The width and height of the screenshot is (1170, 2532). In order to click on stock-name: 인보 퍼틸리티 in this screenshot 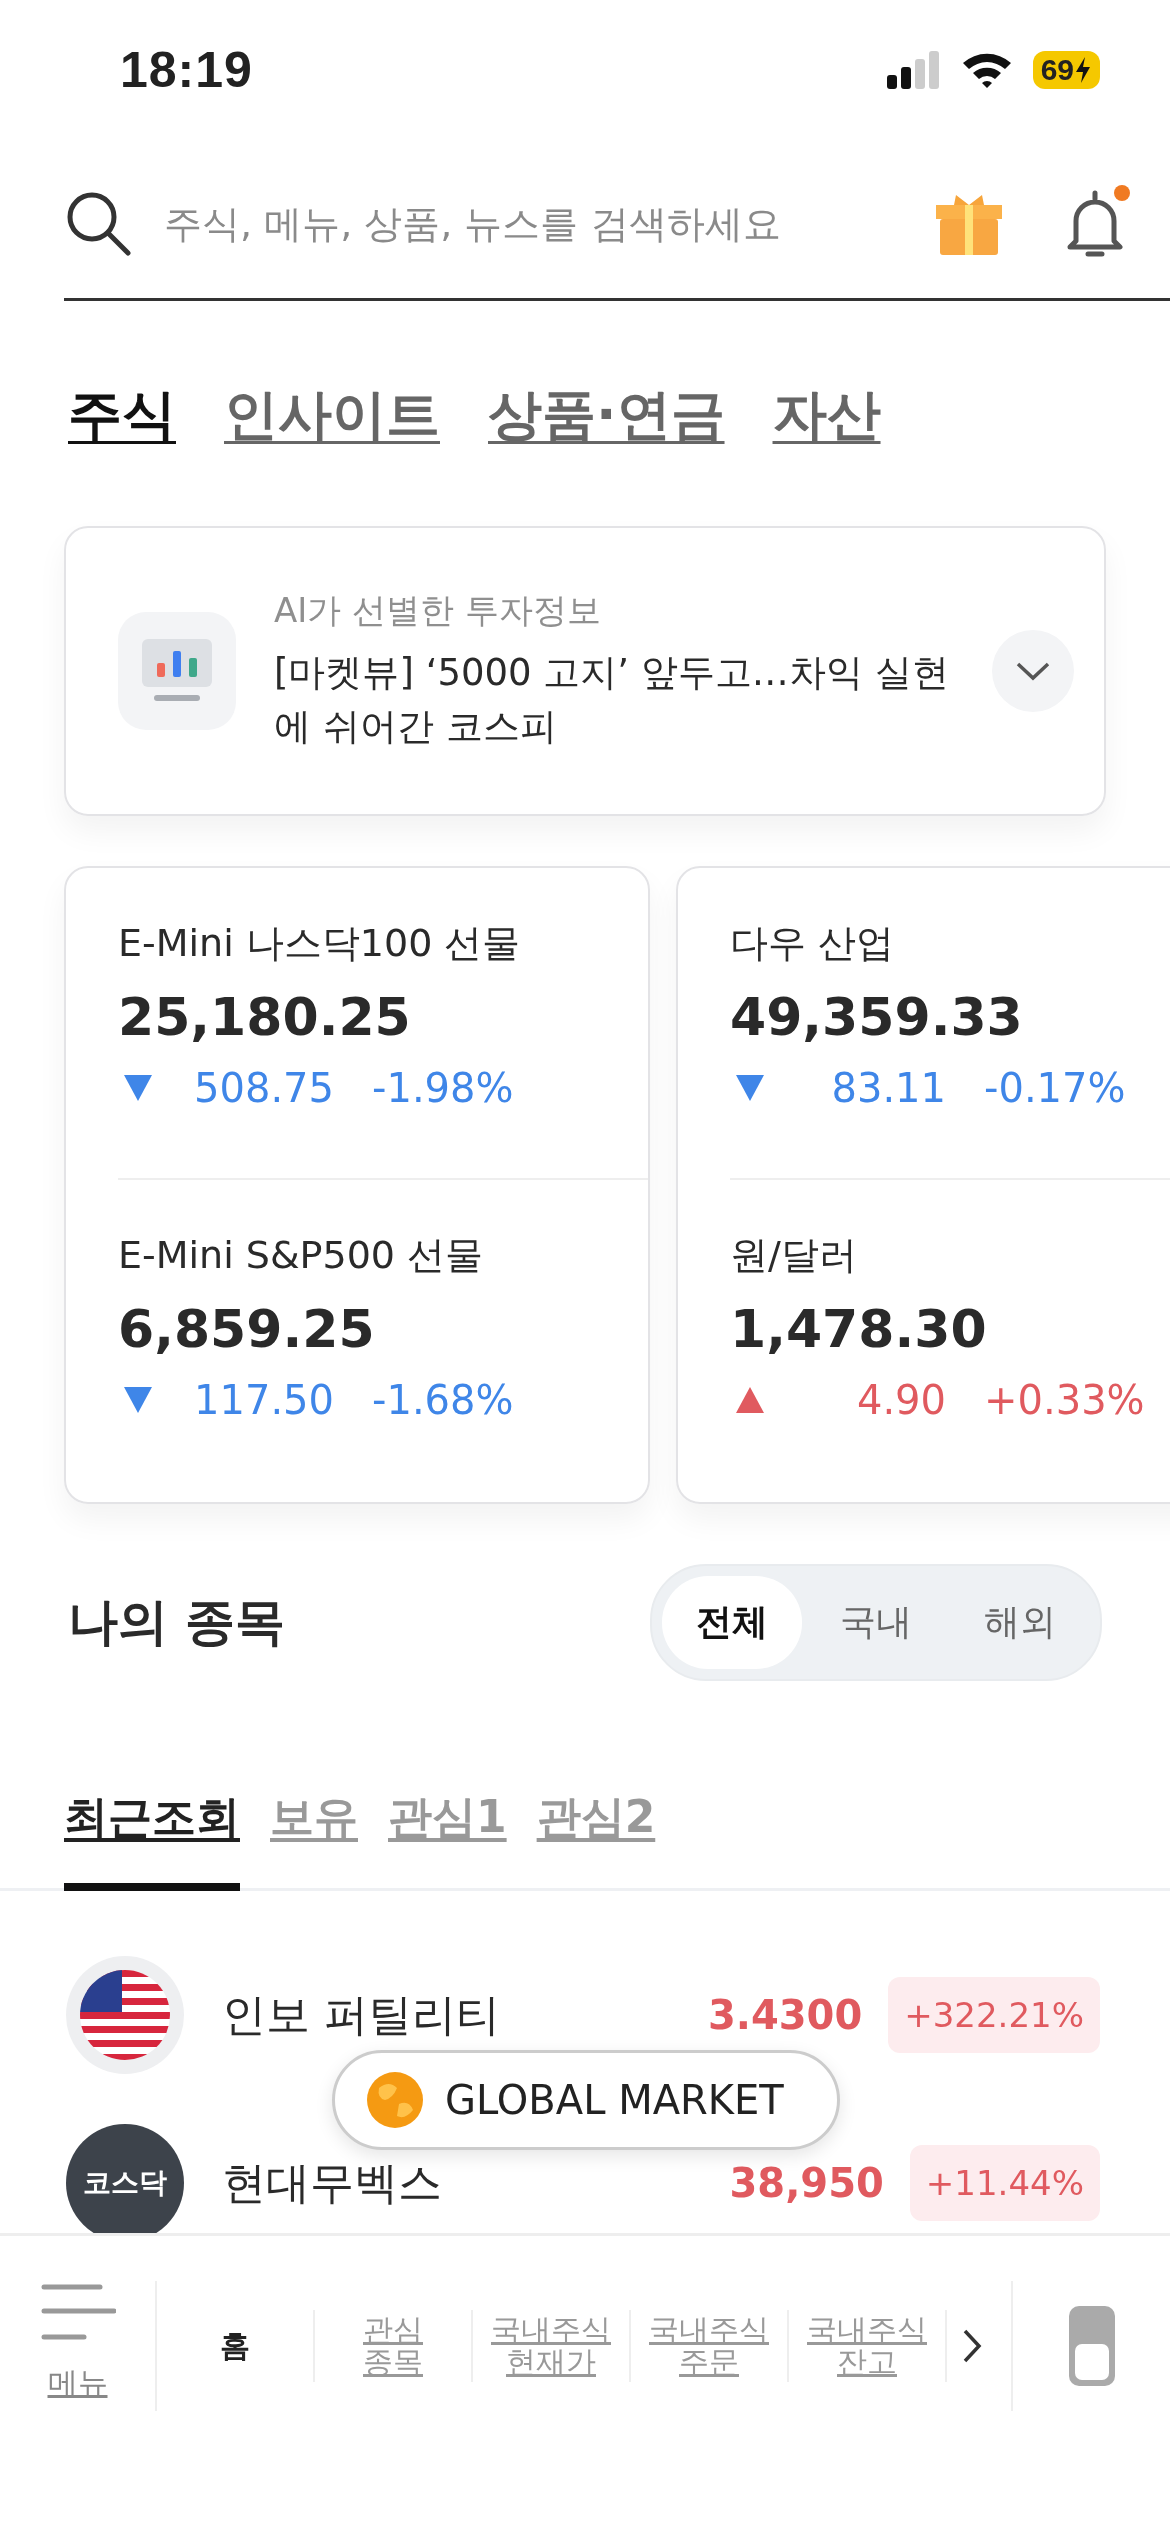, I will do `click(361, 2015)`.